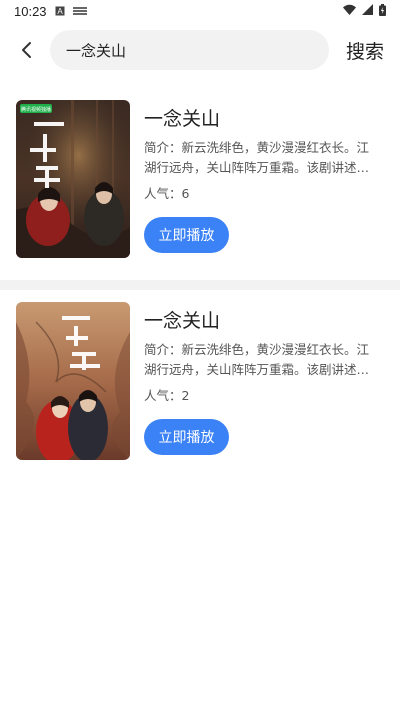  What do you see at coordinates (167, 193) in the screenshot?
I see `popularity-count: 人气：6` at bounding box center [167, 193].